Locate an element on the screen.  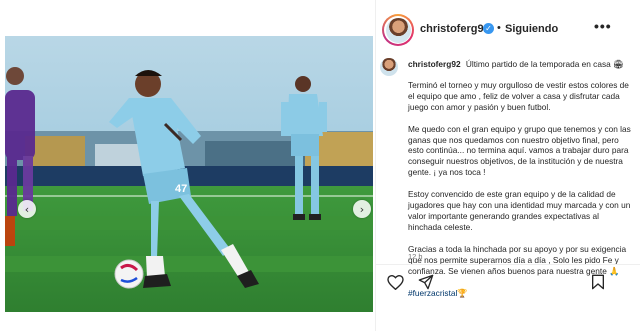
jersey-number: 47 is located at coordinates (181, 189).